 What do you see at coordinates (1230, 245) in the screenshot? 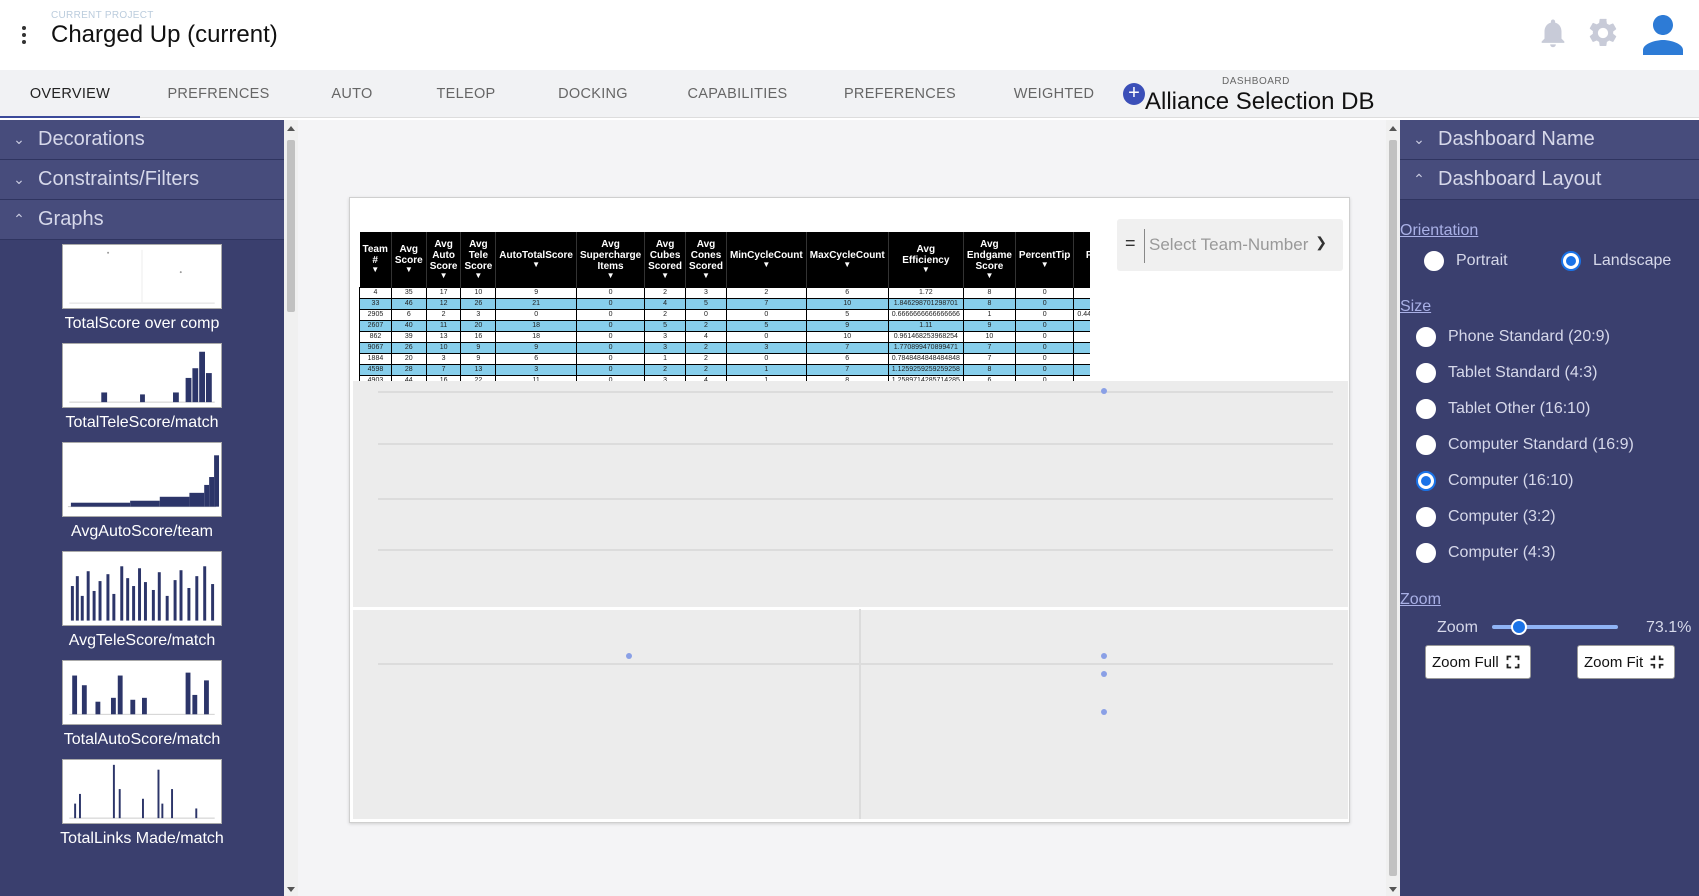
I see `team-number-select: = Select Team-Number ❯` at bounding box center [1230, 245].